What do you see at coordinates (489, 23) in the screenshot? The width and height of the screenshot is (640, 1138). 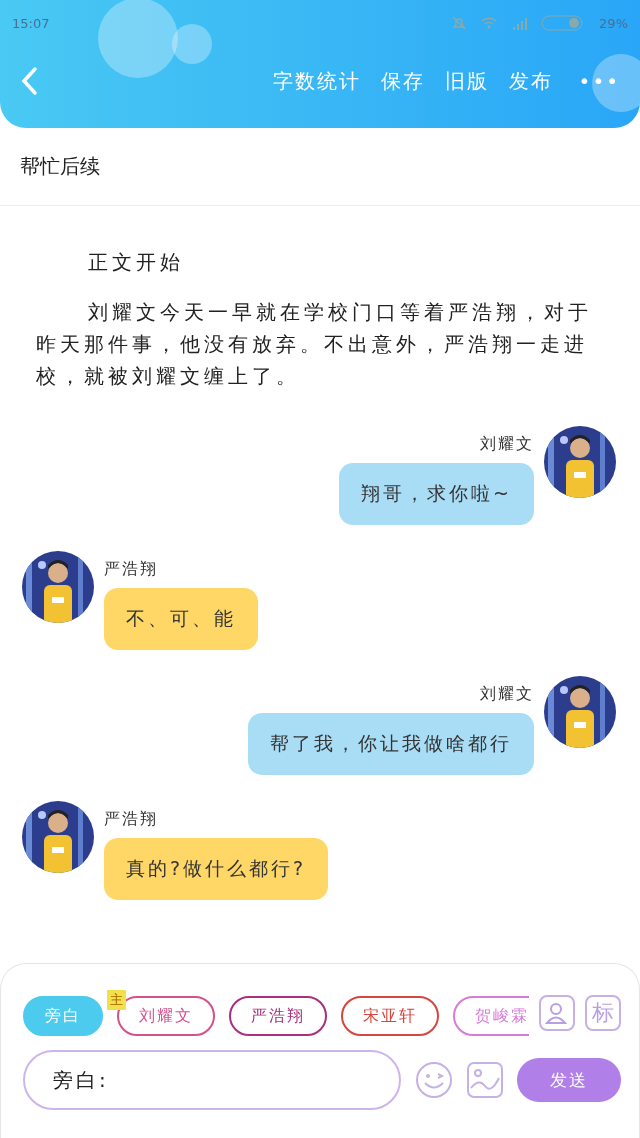 I see `wifi-icon` at bounding box center [489, 23].